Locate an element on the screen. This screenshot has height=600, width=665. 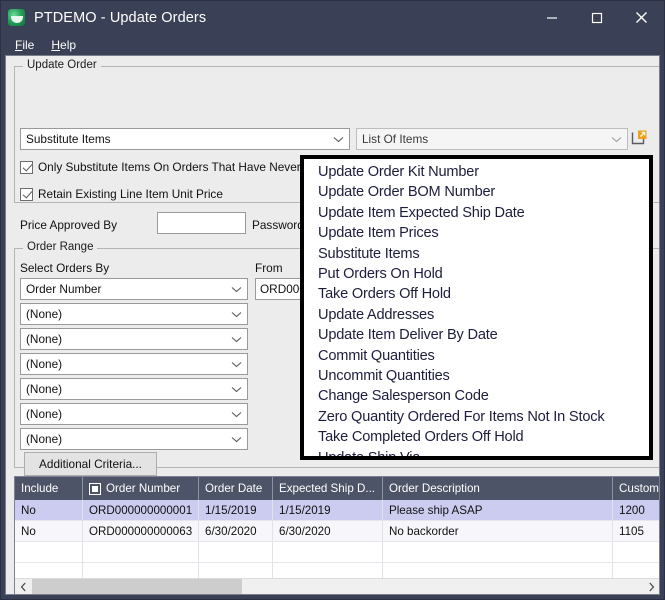
cell-customer-number: 1105 is located at coordinates (636, 531).